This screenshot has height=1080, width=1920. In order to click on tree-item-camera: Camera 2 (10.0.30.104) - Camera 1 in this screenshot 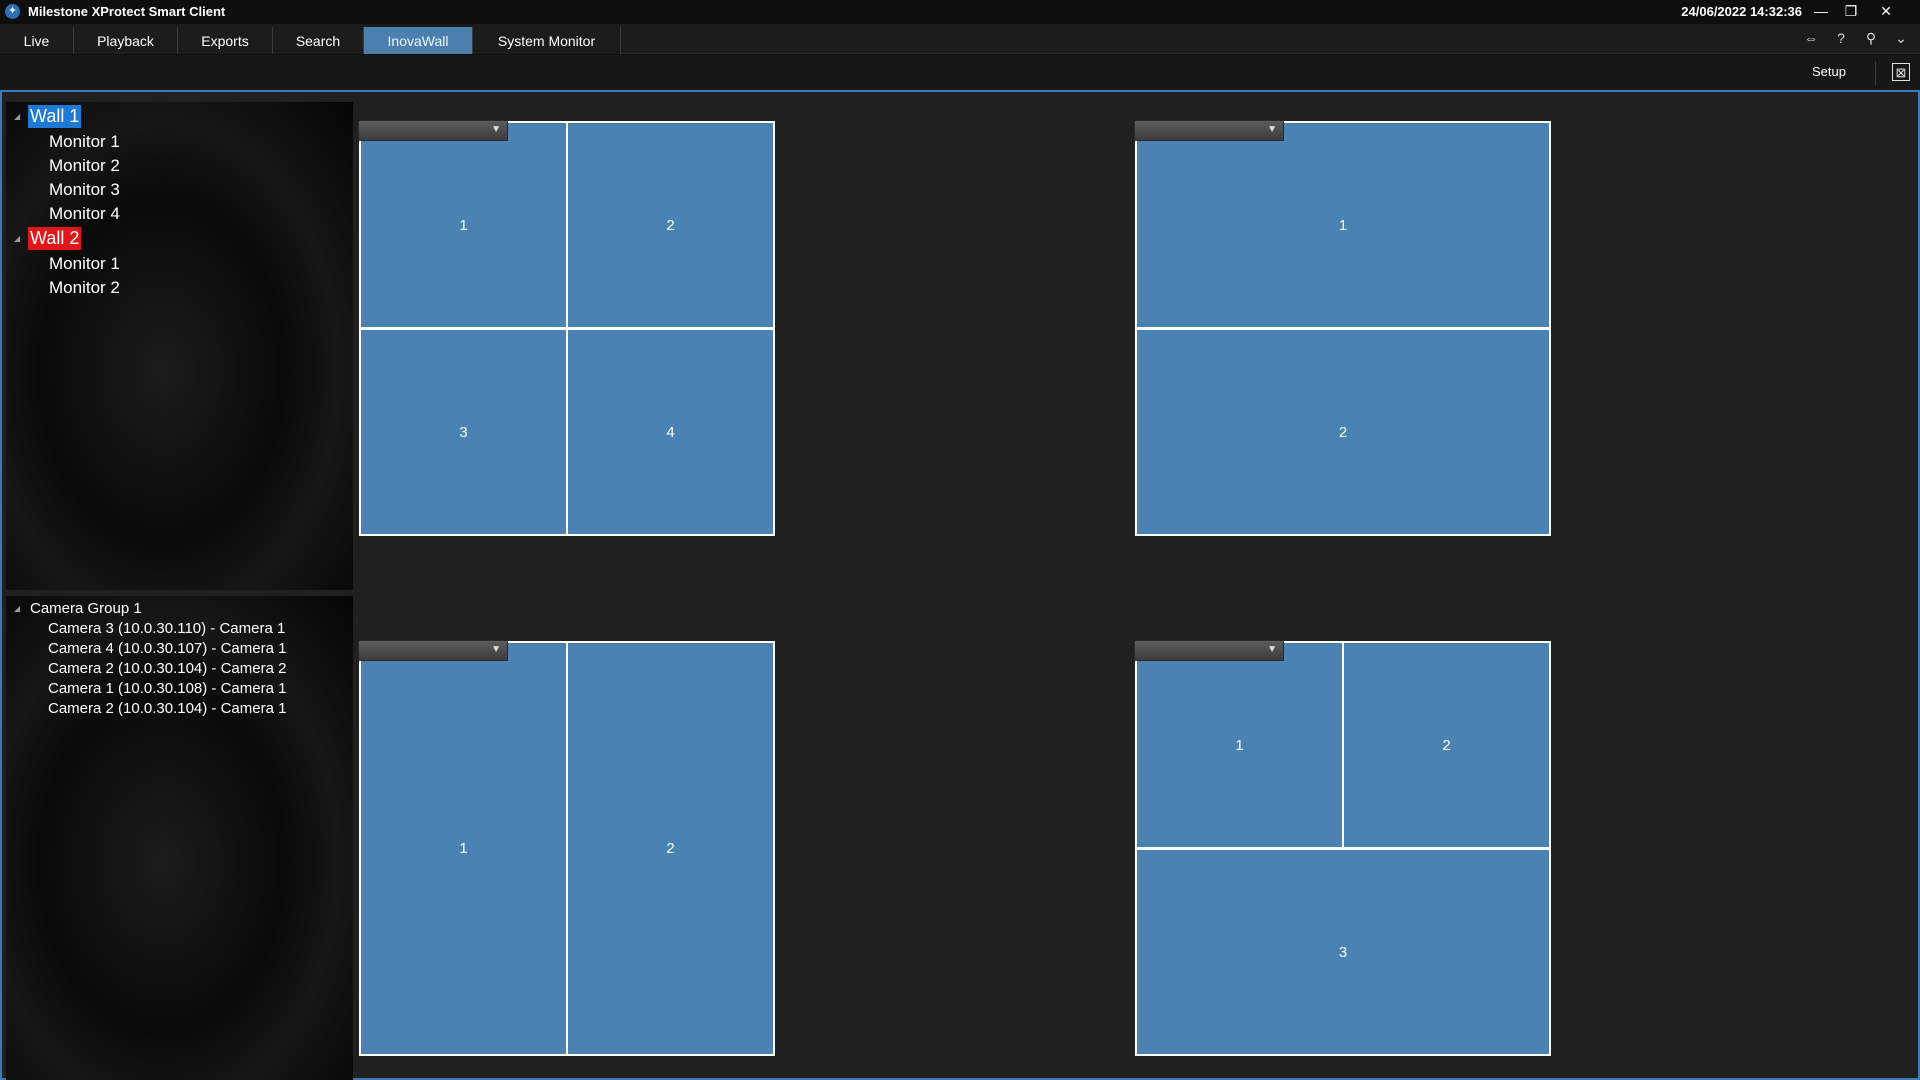, I will do `click(167, 708)`.